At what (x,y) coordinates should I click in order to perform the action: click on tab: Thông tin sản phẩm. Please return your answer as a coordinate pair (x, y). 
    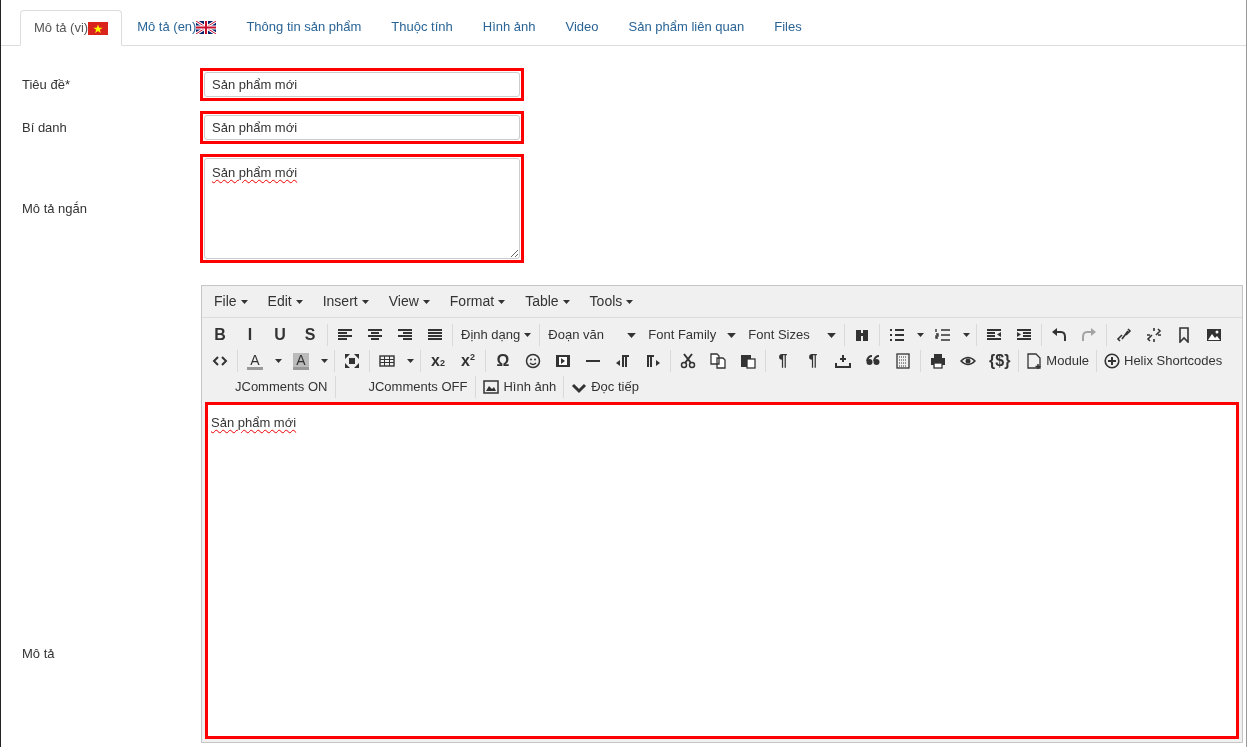
    Looking at the image, I should click on (304, 27).